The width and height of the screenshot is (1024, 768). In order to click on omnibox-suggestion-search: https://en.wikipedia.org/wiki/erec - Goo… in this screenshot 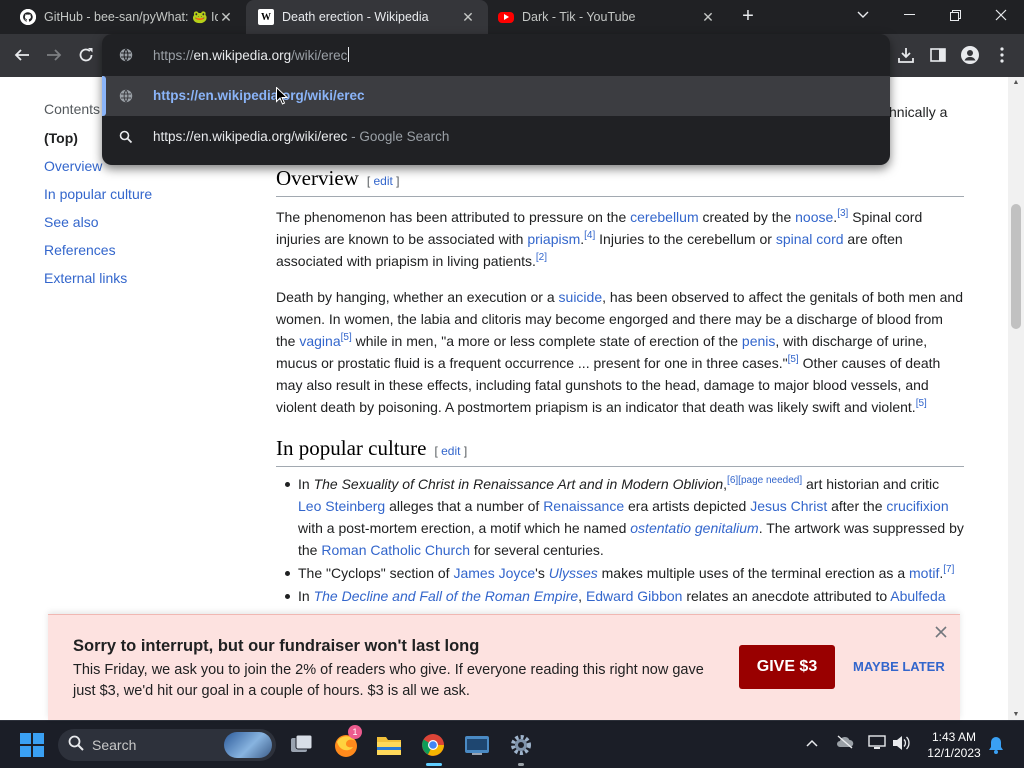, I will do `click(496, 137)`.